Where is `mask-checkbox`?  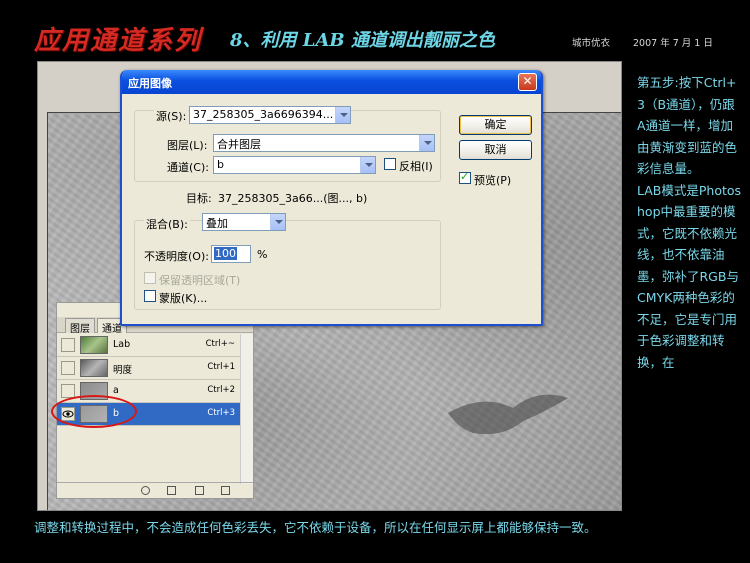 mask-checkbox is located at coordinates (150, 296).